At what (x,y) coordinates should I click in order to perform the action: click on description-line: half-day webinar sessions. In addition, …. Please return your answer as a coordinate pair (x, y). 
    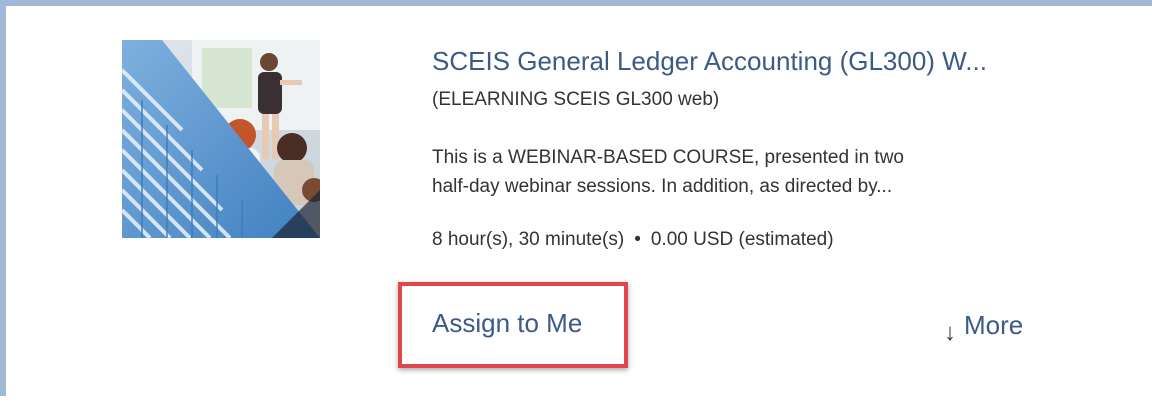
    Looking at the image, I should click on (662, 186).